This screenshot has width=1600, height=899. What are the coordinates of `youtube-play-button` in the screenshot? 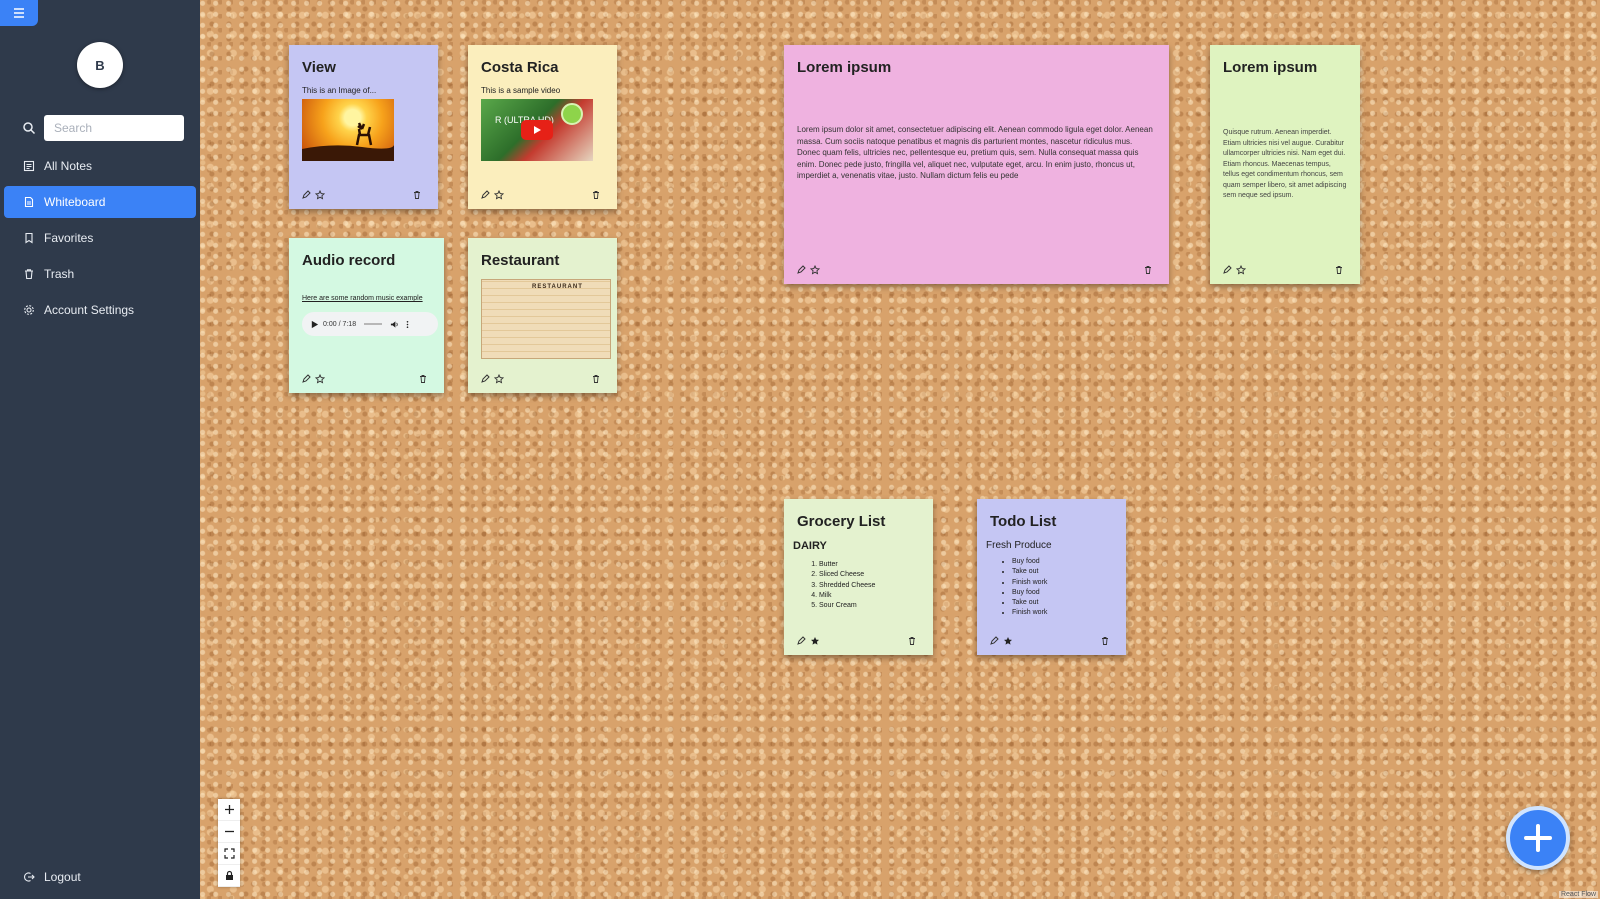 It's located at (537, 130).